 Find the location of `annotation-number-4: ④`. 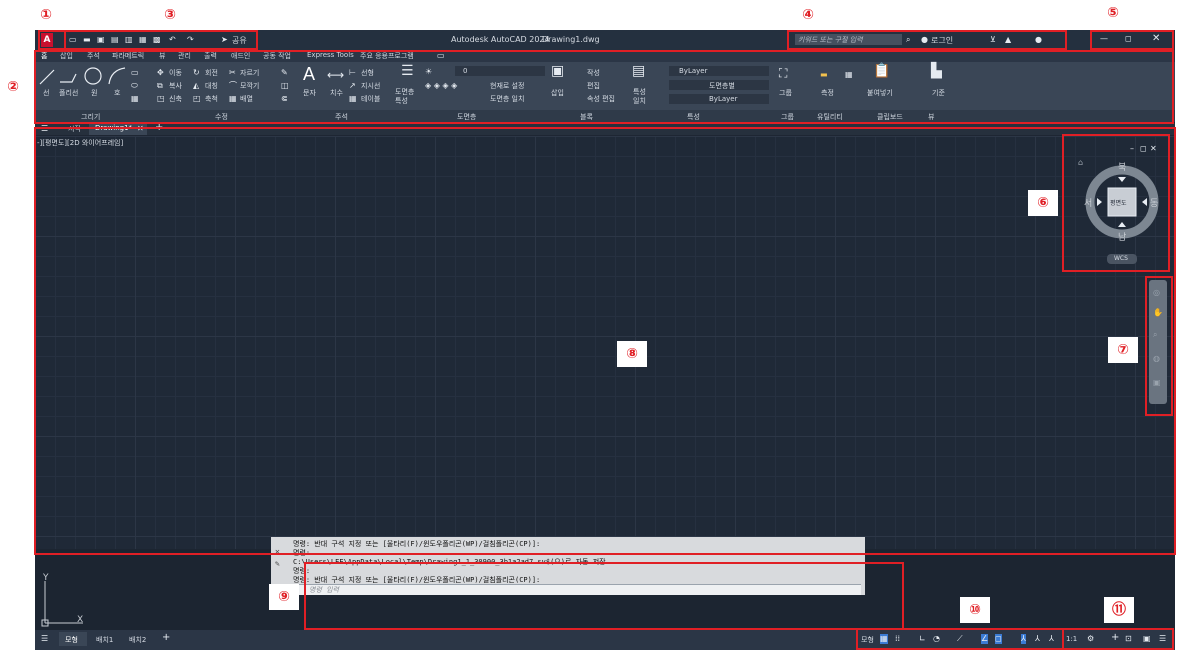

annotation-number-4: ④ is located at coordinates (808, 15).